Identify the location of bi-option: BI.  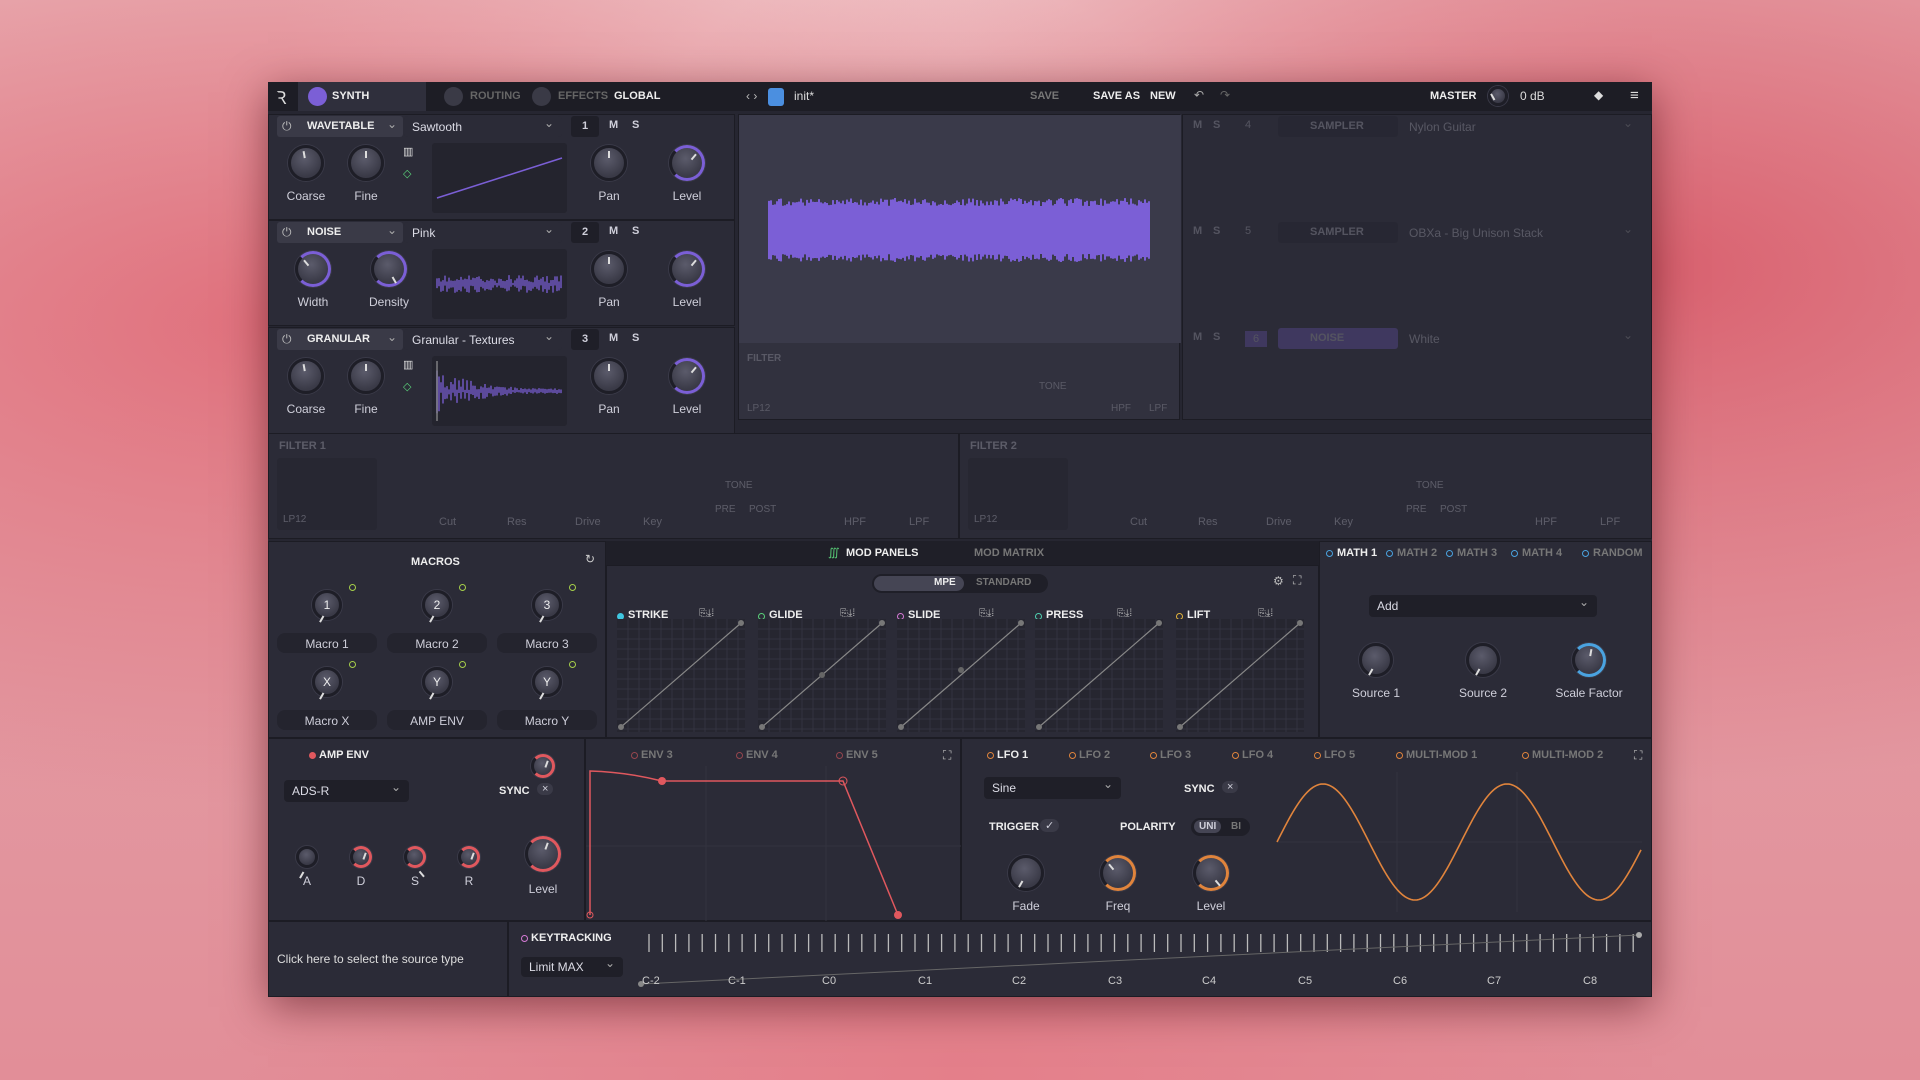
(1236, 826).